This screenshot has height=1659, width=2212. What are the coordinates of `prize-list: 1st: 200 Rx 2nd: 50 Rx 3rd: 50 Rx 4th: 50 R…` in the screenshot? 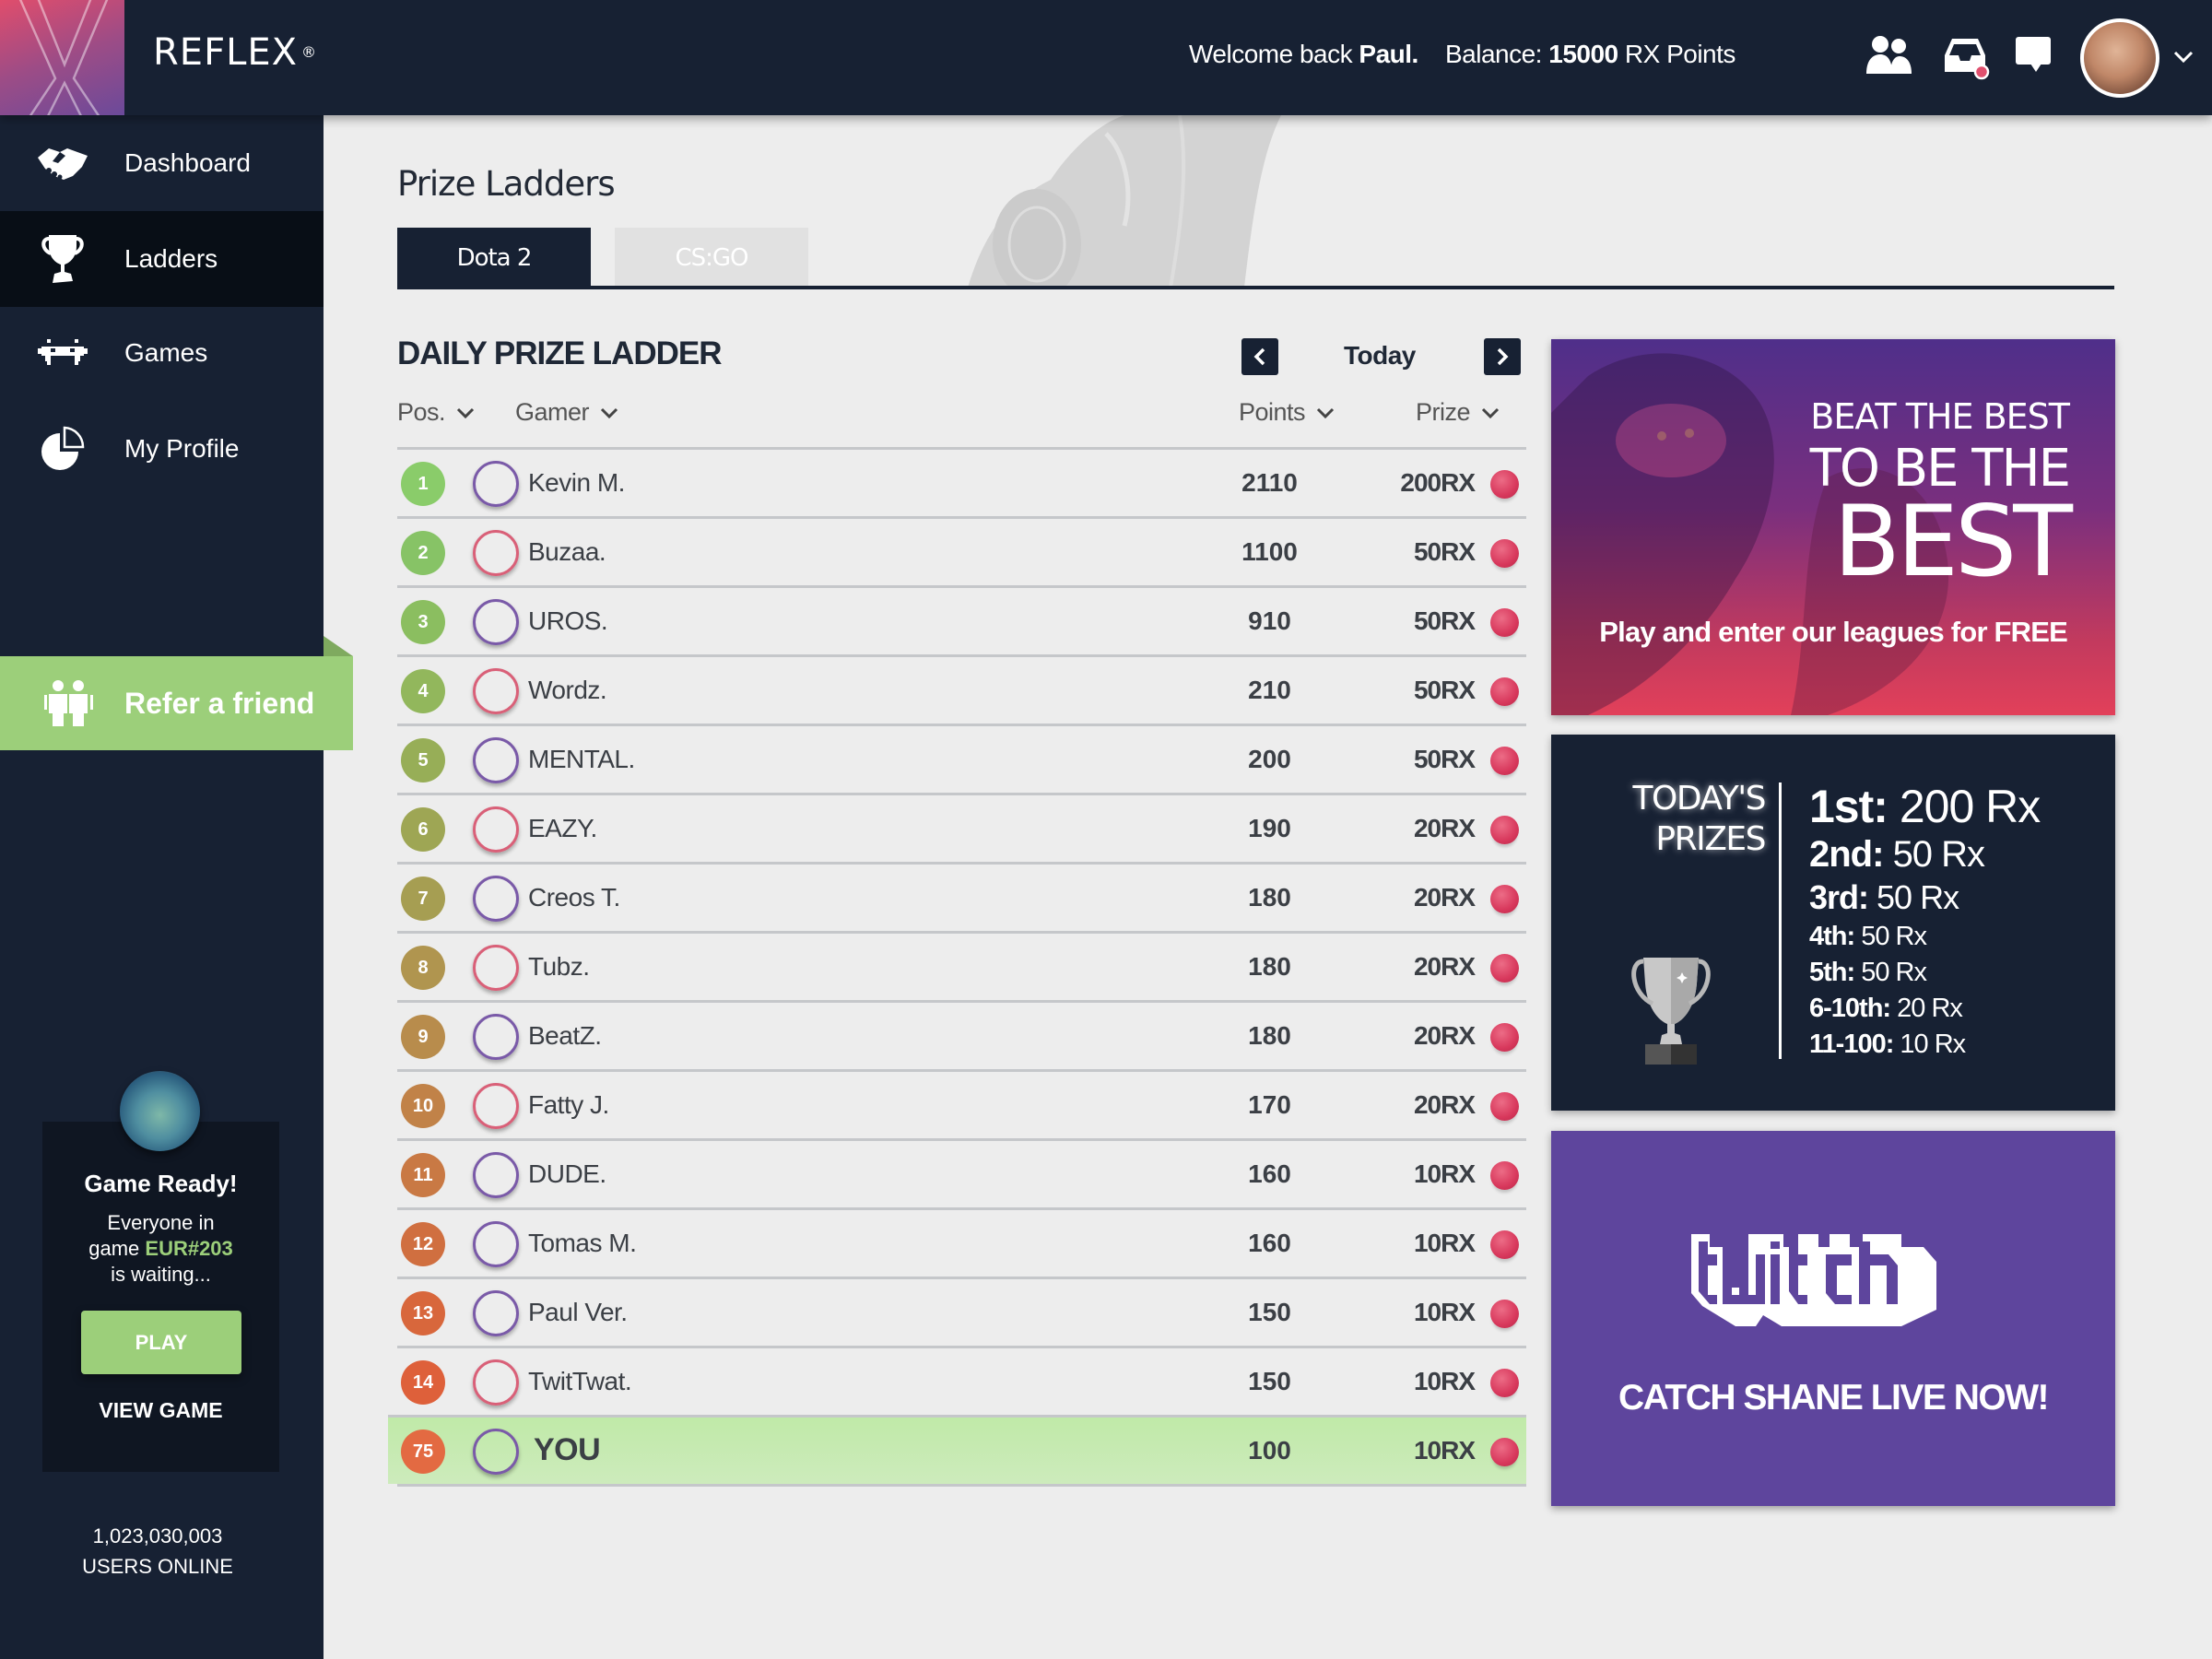 It's located at (1925, 922).